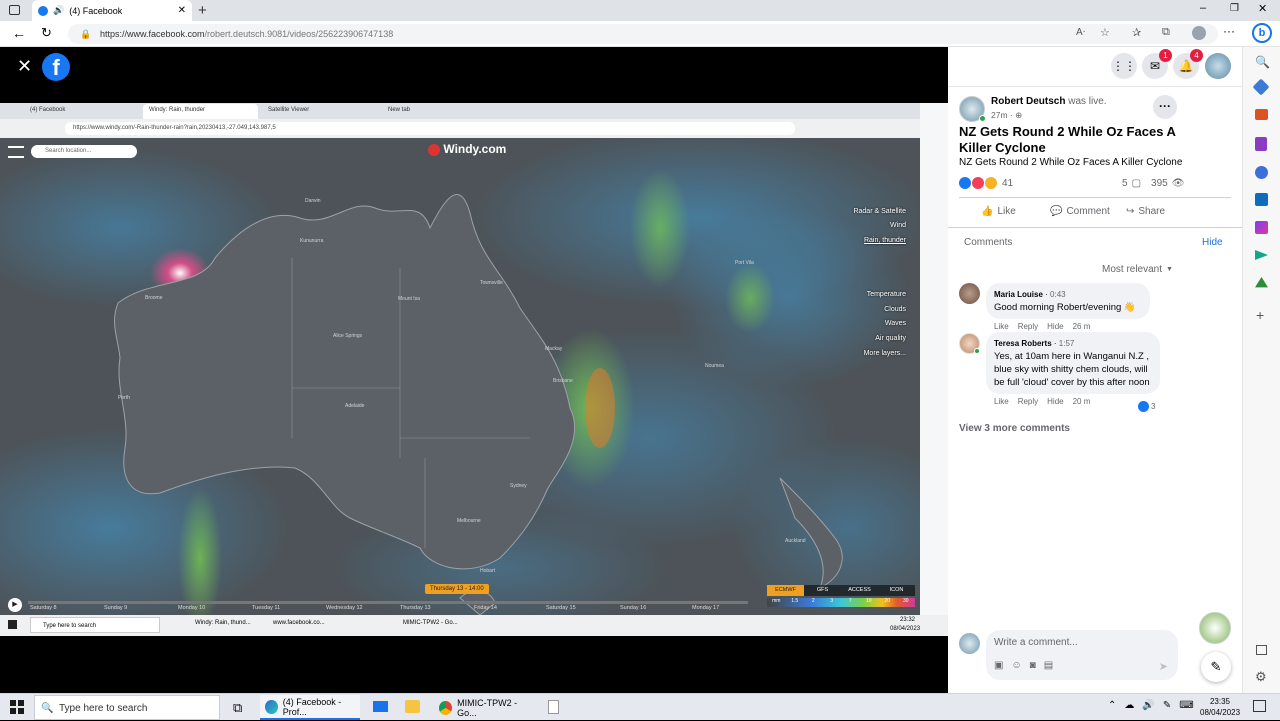  I want to click on document-icon, so click(553, 707).